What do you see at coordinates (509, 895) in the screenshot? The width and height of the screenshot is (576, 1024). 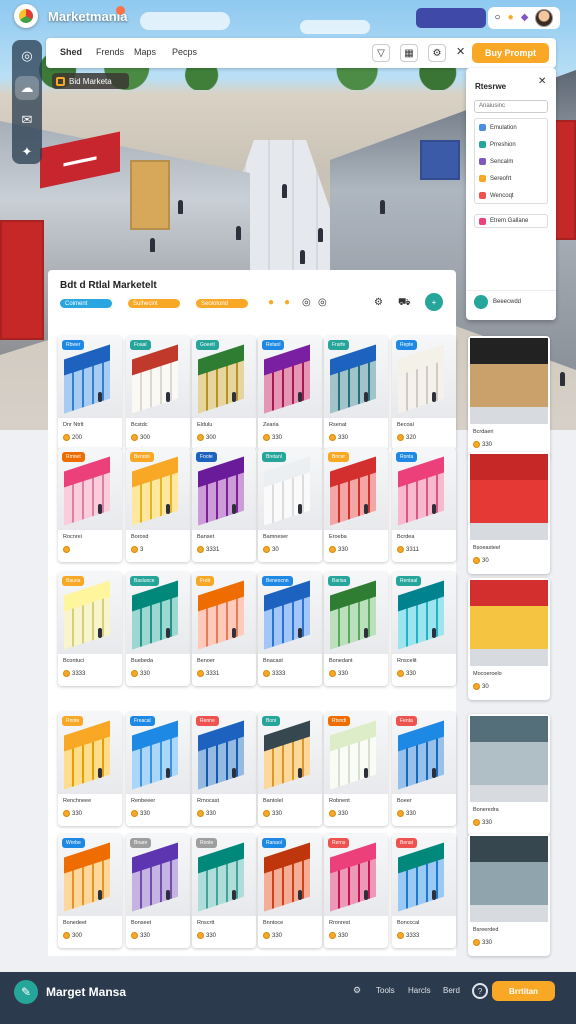 I see `featured-card: Bsreerded 330` at bounding box center [509, 895].